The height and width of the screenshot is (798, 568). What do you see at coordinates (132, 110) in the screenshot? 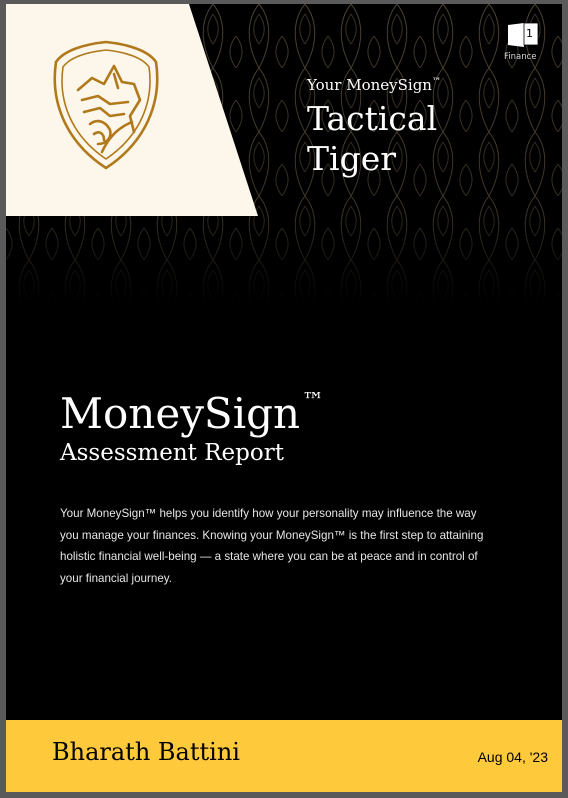
I see `logo-panel` at bounding box center [132, 110].